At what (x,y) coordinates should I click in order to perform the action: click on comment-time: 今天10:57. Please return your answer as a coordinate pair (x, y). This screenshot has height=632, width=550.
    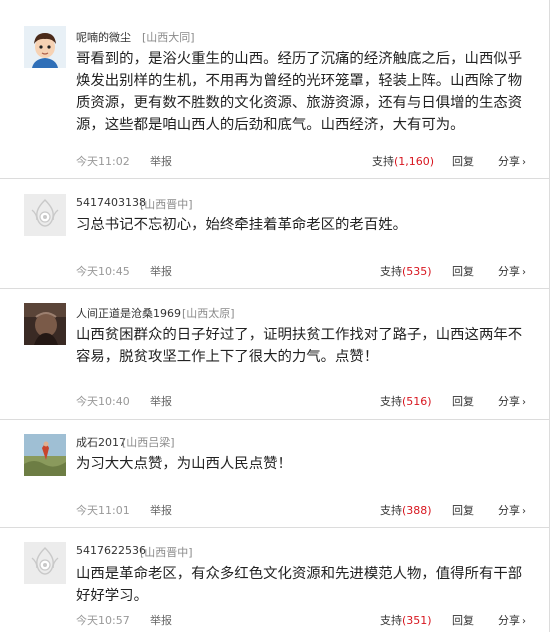
    Looking at the image, I should click on (103, 620).